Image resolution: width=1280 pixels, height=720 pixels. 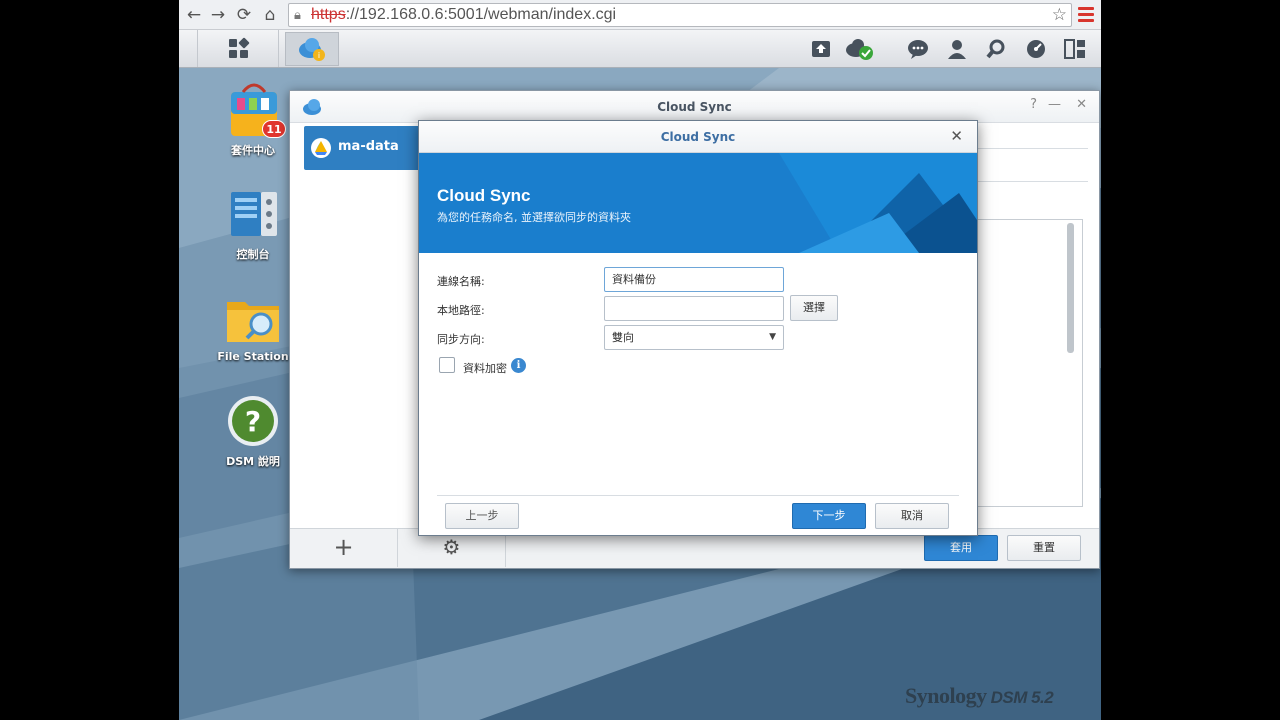 What do you see at coordinates (297, 15) in the screenshot?
I see `insecure-lock-icon: 🔒︎` at bounding box center [297, 15].